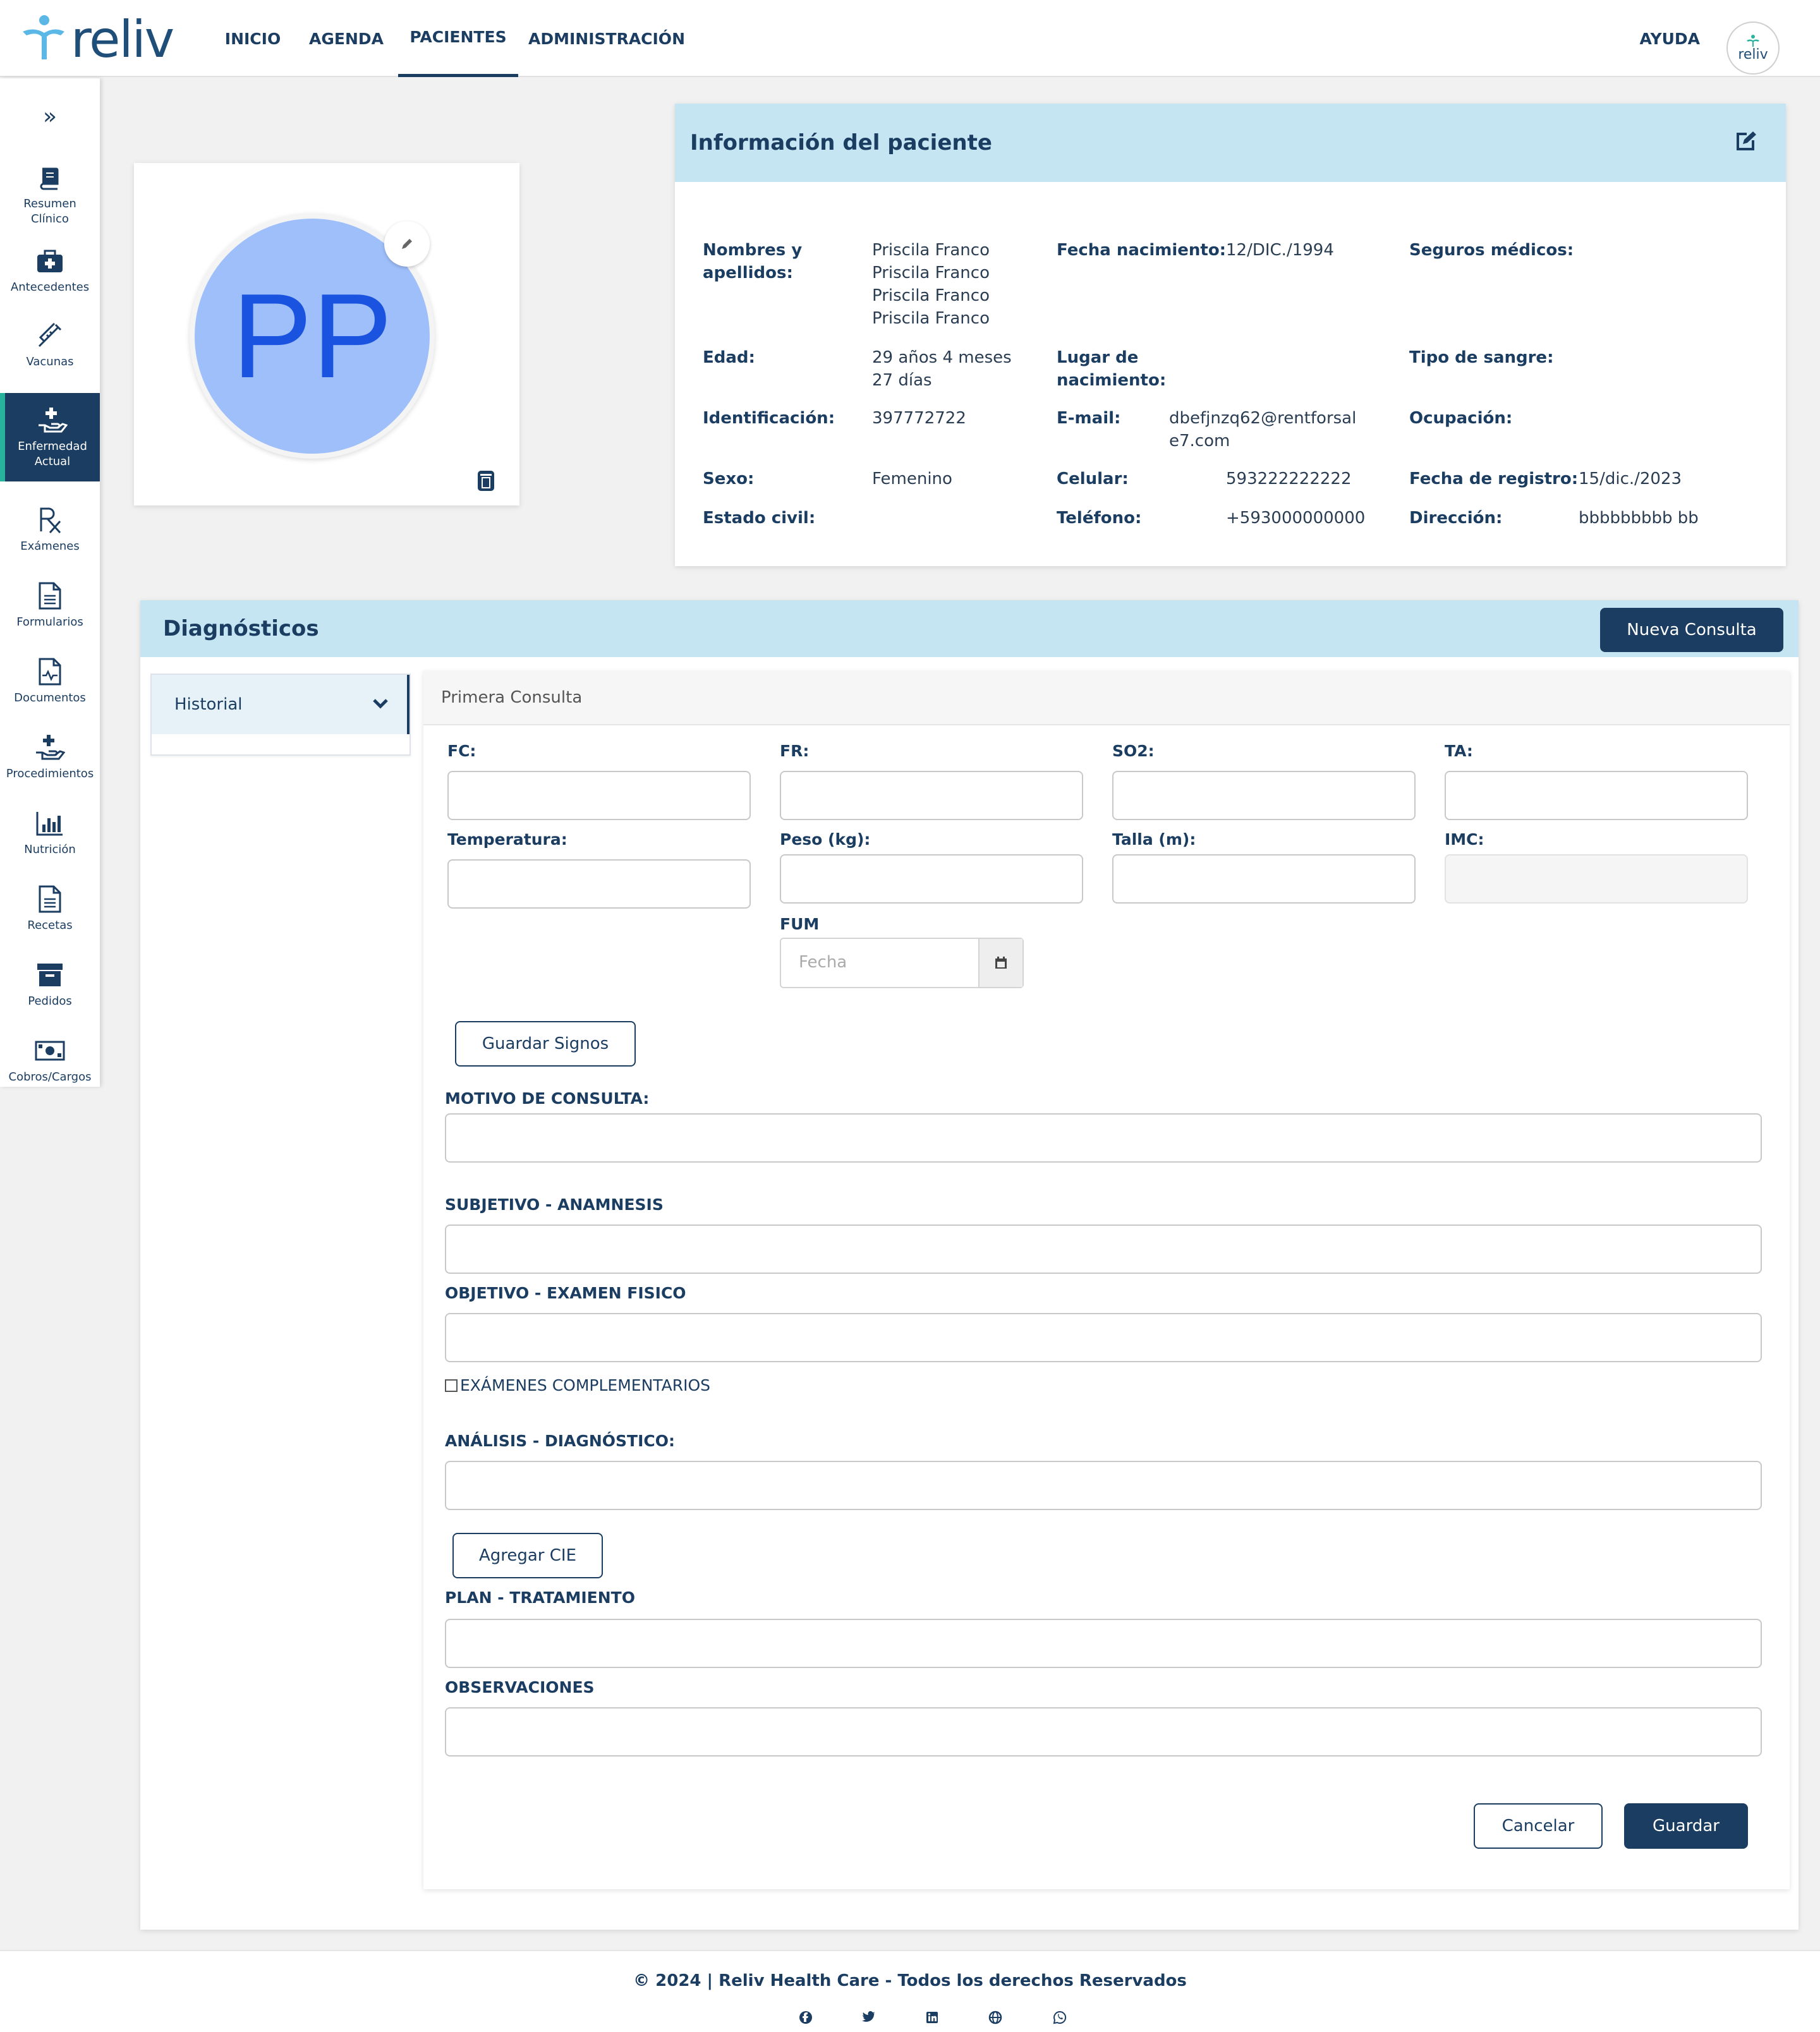 Image resolution: width=1820 pixels, height=2032 pixels. I want to click on save-vitals-button: Guardar Signos, so click(545, 1044).